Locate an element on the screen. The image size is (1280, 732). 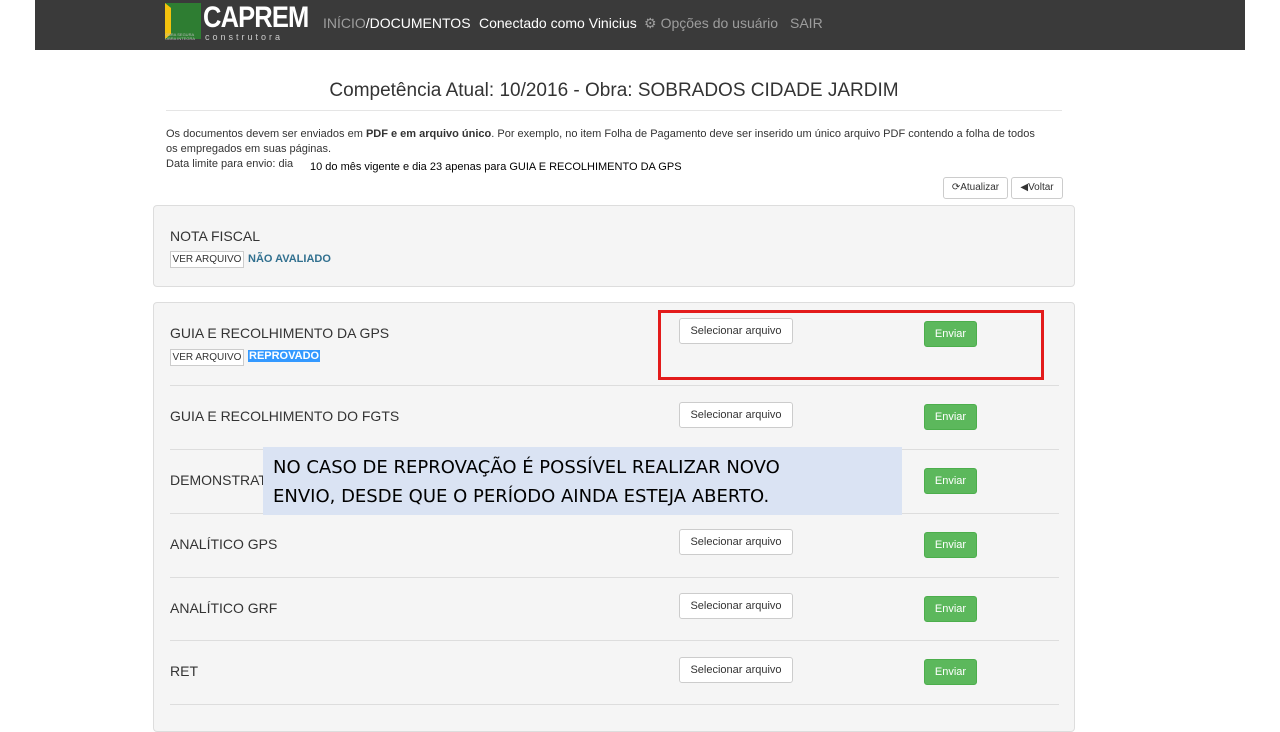
nav-user-status: Conectado como Vinicius is located at coordinates (558, 23).